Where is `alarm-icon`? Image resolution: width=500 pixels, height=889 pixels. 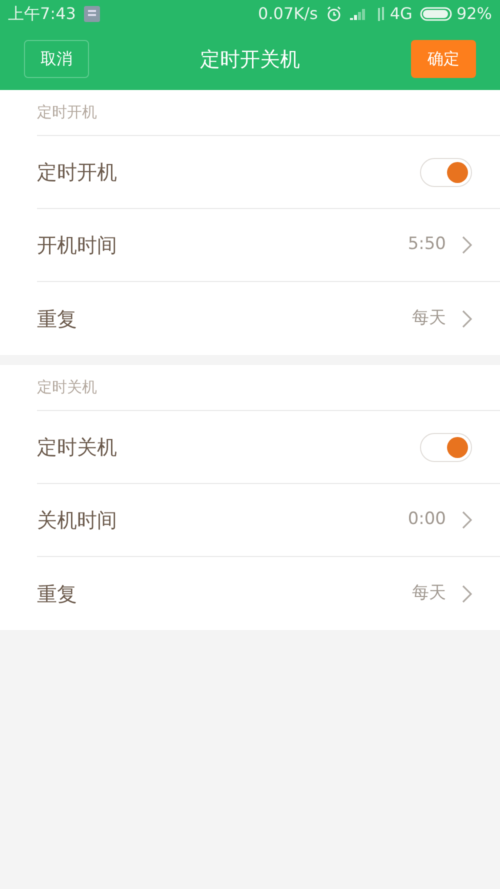
alarm-icon is located at coordinates (334, 14).